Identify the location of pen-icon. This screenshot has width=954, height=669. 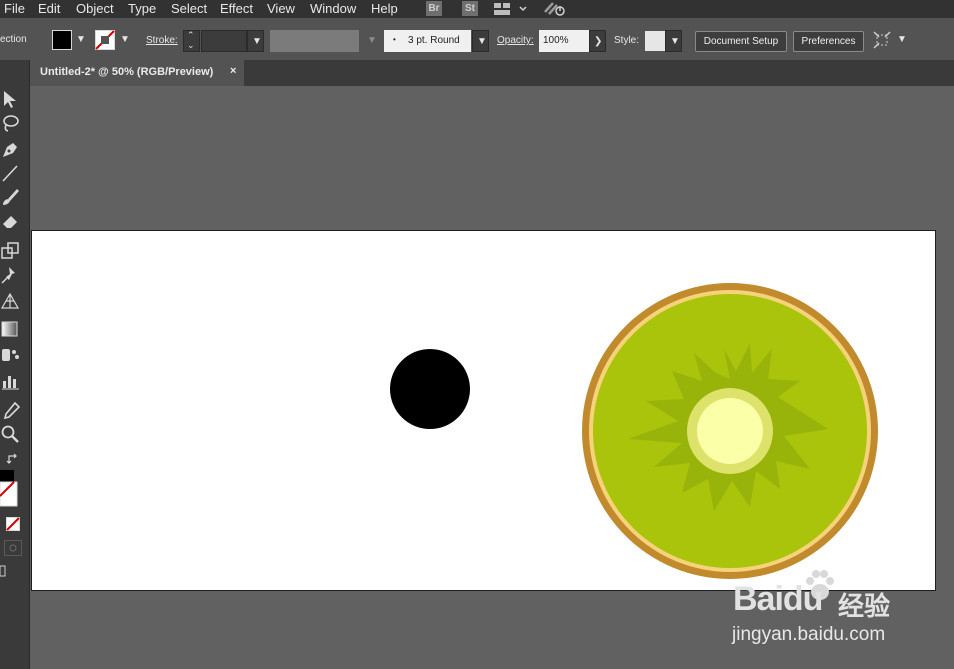
(11, 149).